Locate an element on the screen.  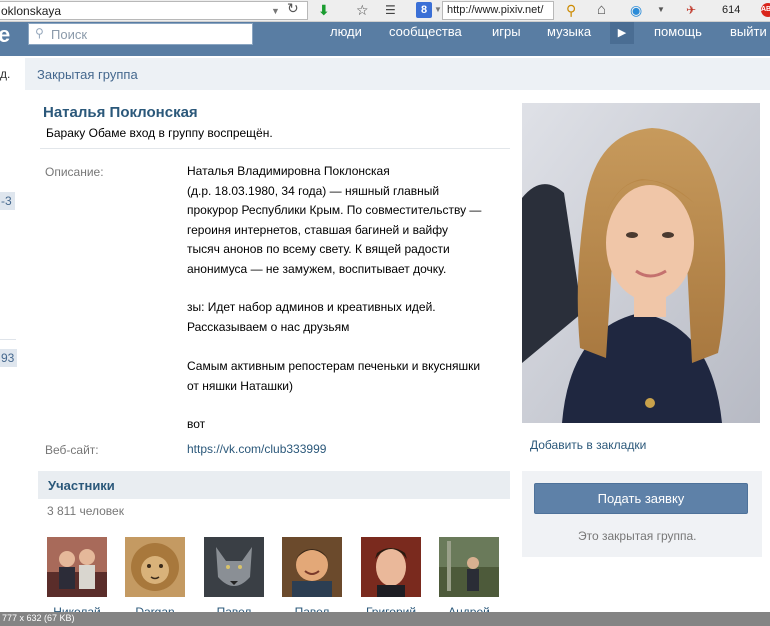
group-status: Бараку Обаме вход в группу воспрещён. is located at coordinates (159, 133).